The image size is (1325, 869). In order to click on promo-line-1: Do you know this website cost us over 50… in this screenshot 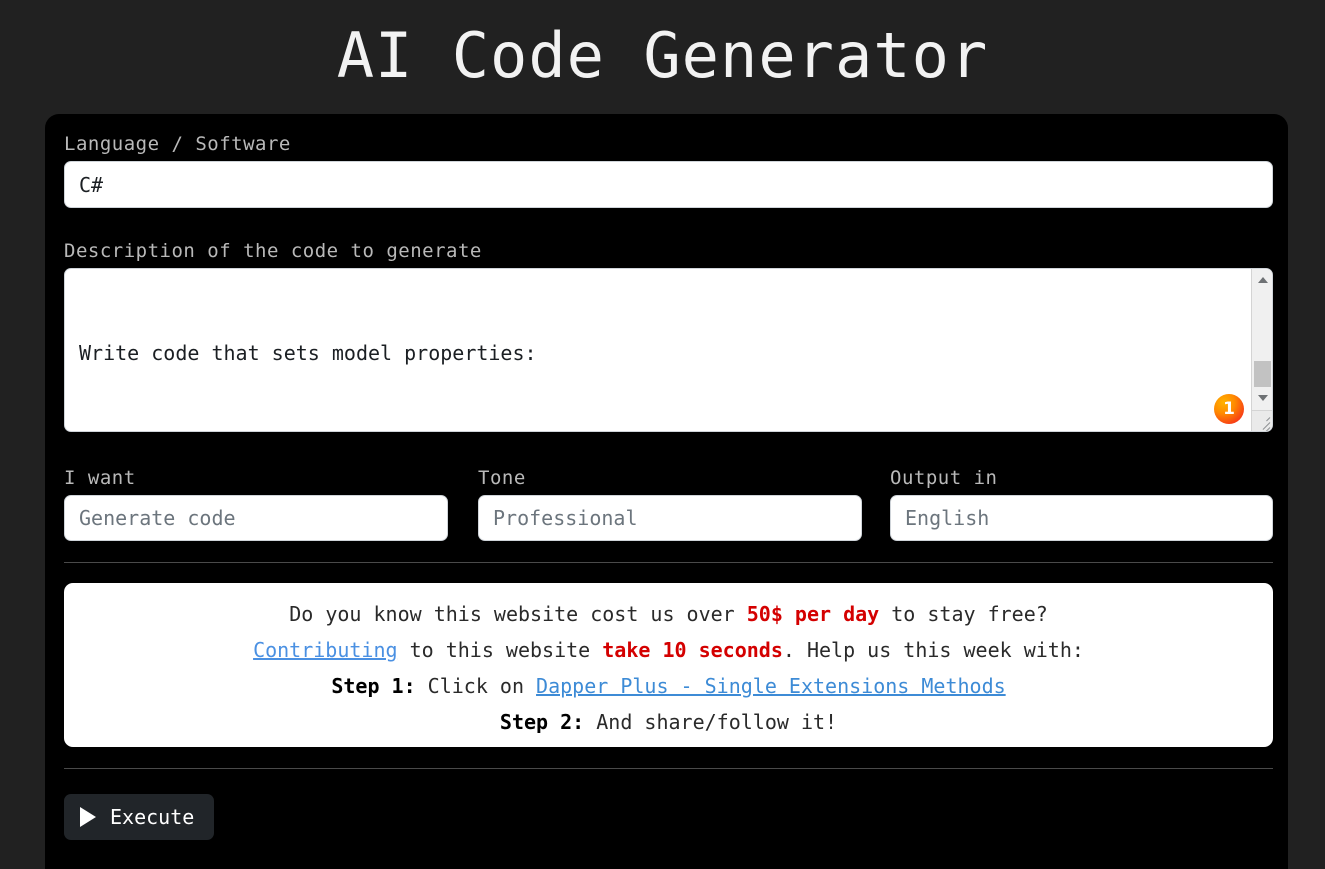, I will do `click(668, 614)`.